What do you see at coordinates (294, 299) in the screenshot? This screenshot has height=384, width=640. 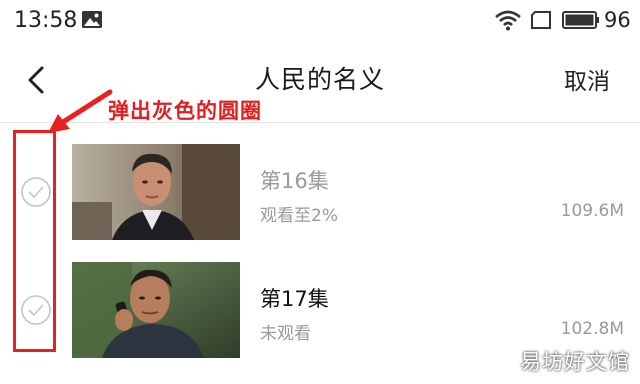 I see `episode-title: 第17集` at bounding box center [294, 299].